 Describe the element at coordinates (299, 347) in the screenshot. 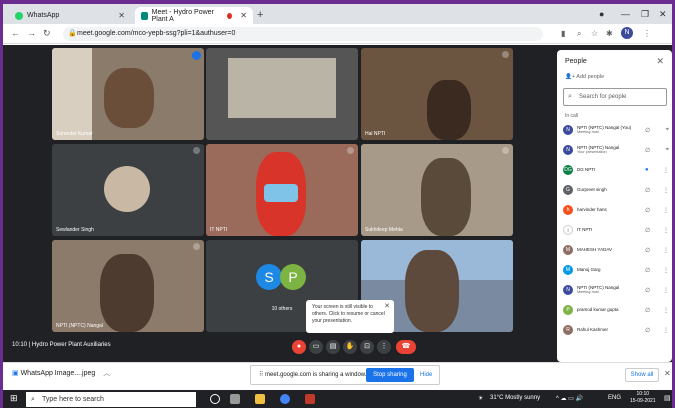

I see `mic-toggle-button: ●` at that location.